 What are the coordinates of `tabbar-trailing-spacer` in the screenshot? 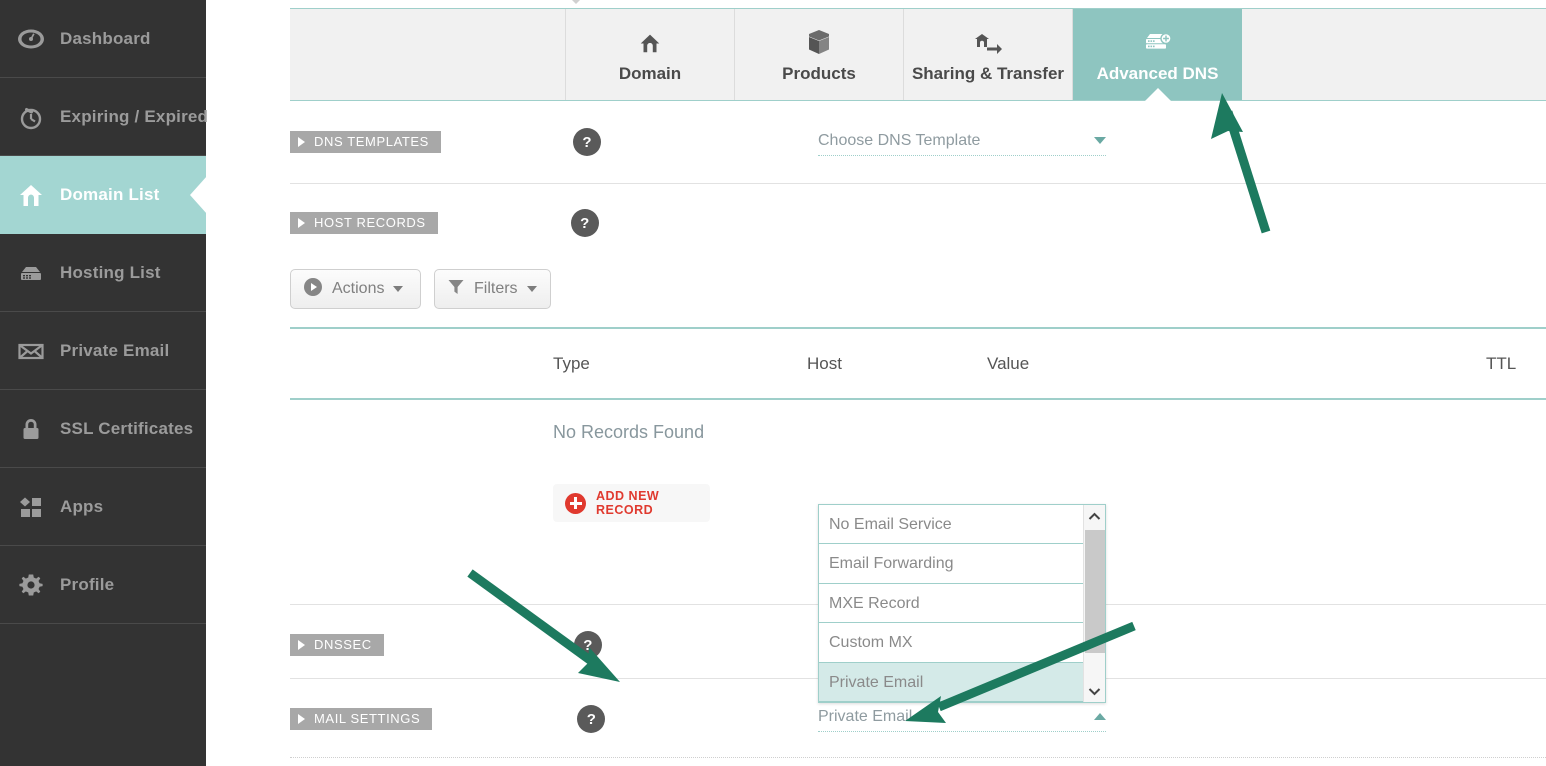 It's located at (1394, 54).